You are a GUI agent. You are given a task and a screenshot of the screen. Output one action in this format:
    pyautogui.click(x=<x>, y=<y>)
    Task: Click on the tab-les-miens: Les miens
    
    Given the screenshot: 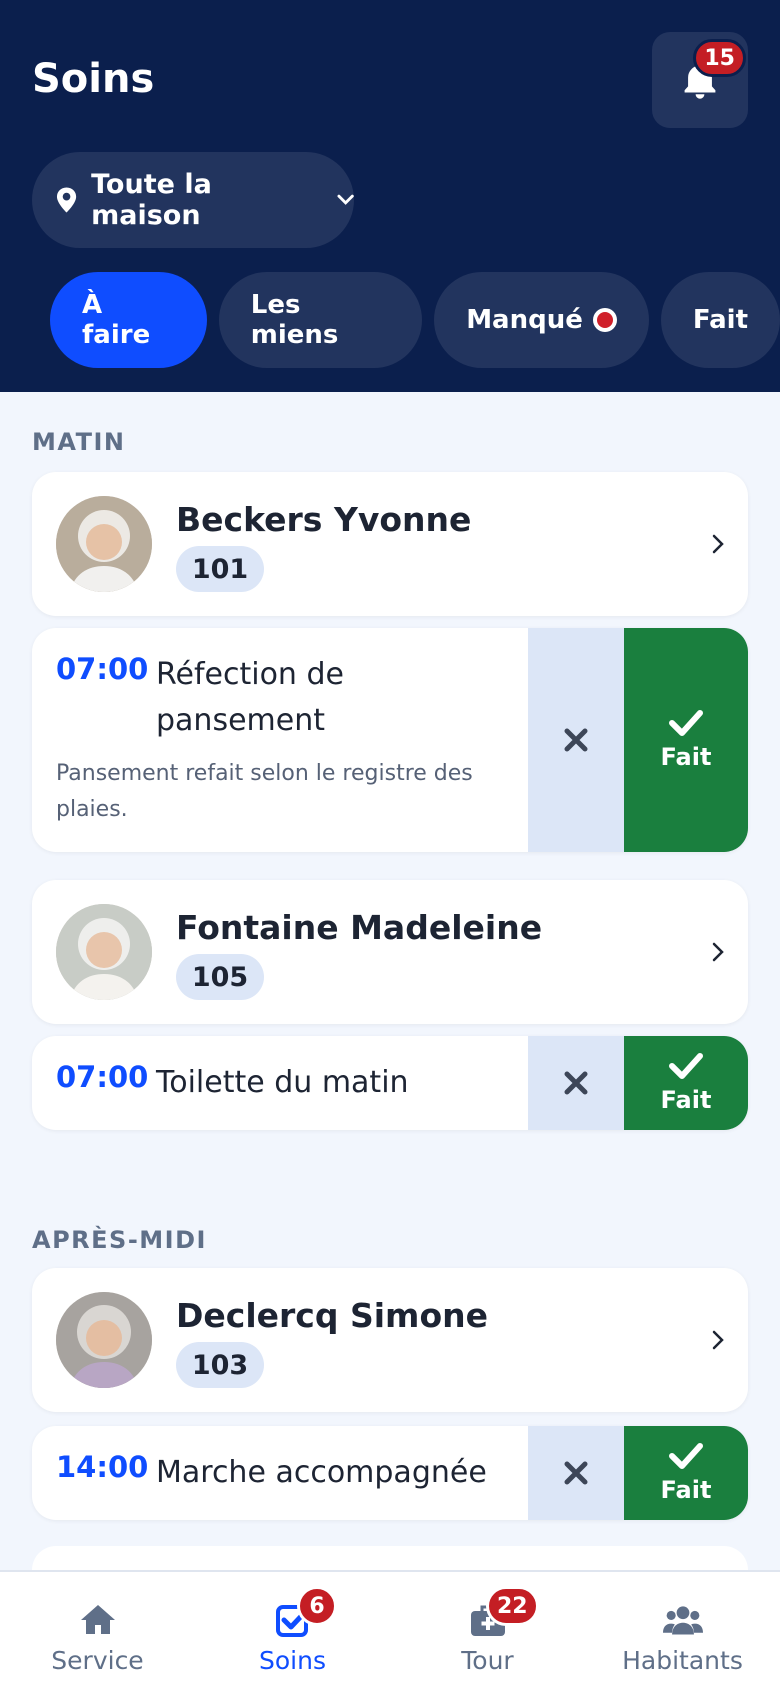 What is the action you would take?
    pyautogui.click(x=320, y=320)
    